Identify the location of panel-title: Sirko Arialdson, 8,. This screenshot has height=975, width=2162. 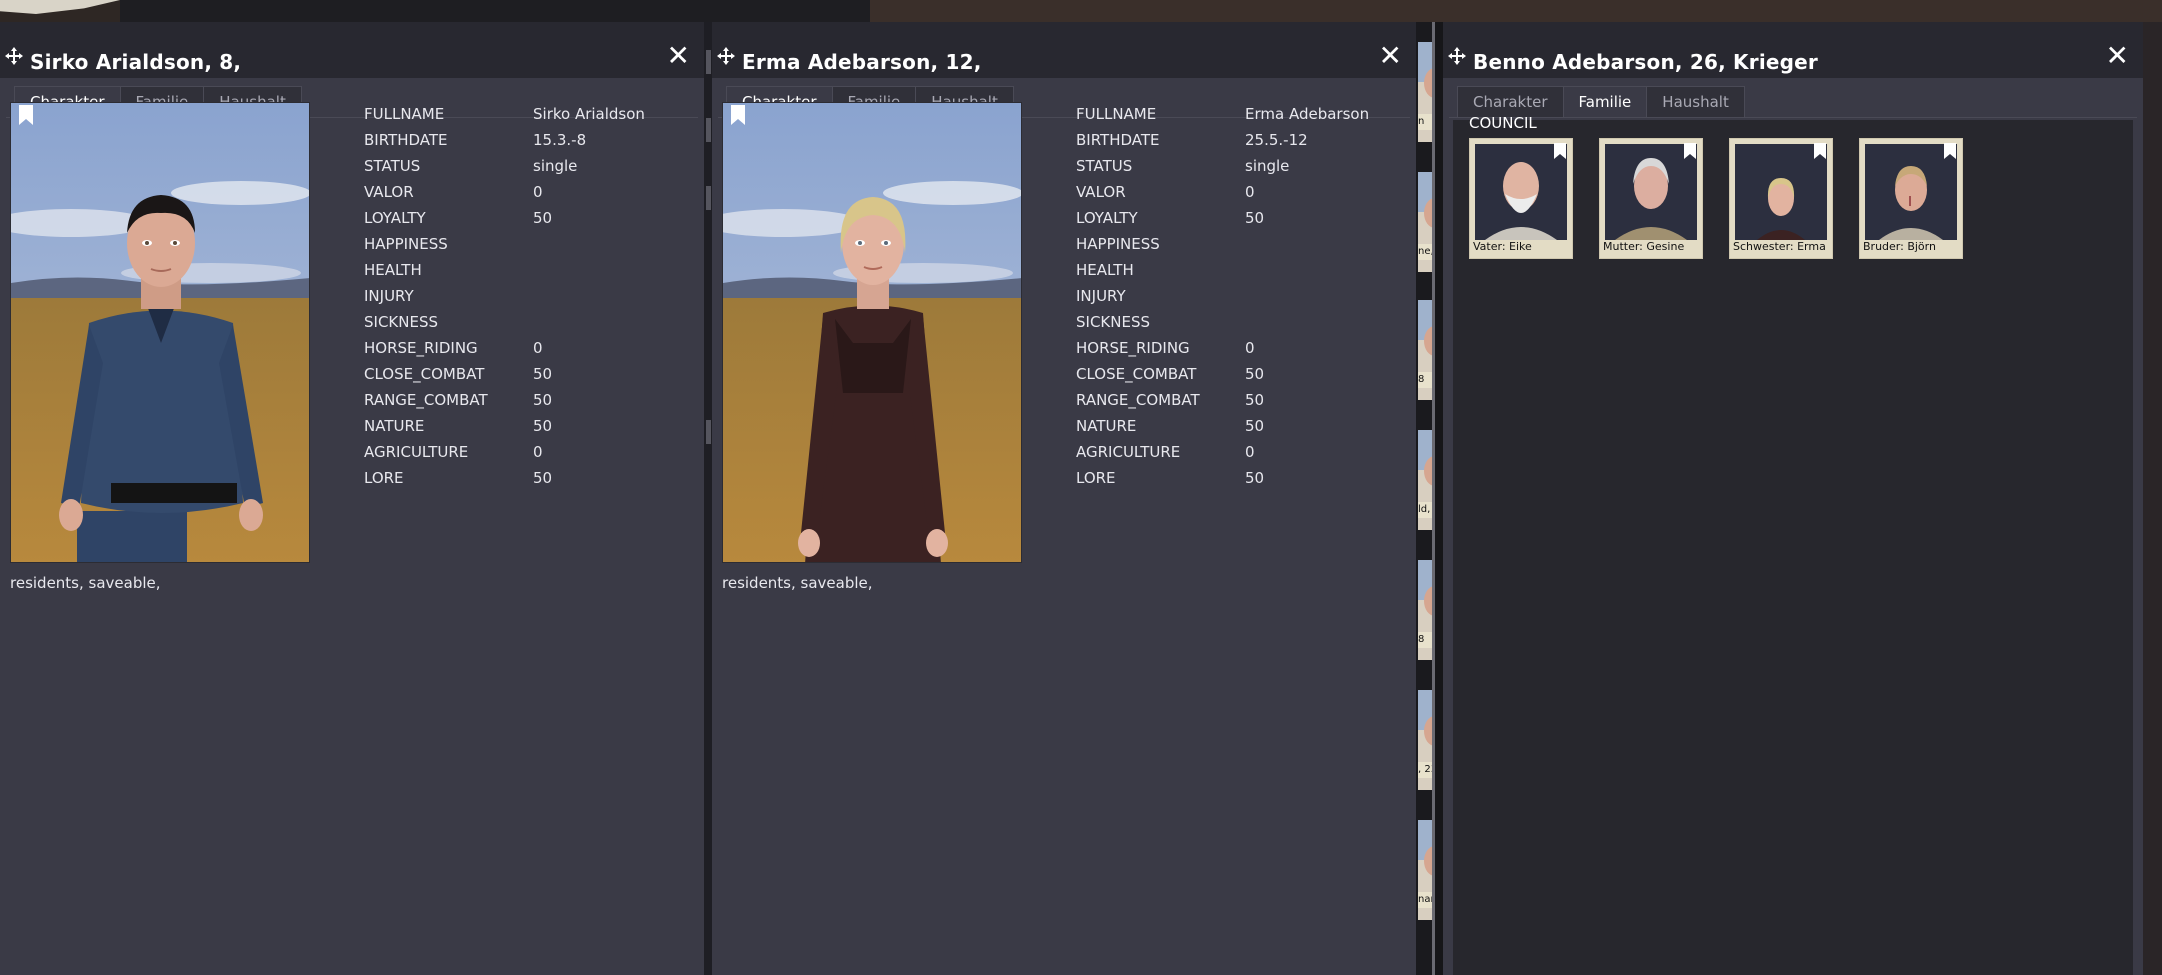
(136, 62).